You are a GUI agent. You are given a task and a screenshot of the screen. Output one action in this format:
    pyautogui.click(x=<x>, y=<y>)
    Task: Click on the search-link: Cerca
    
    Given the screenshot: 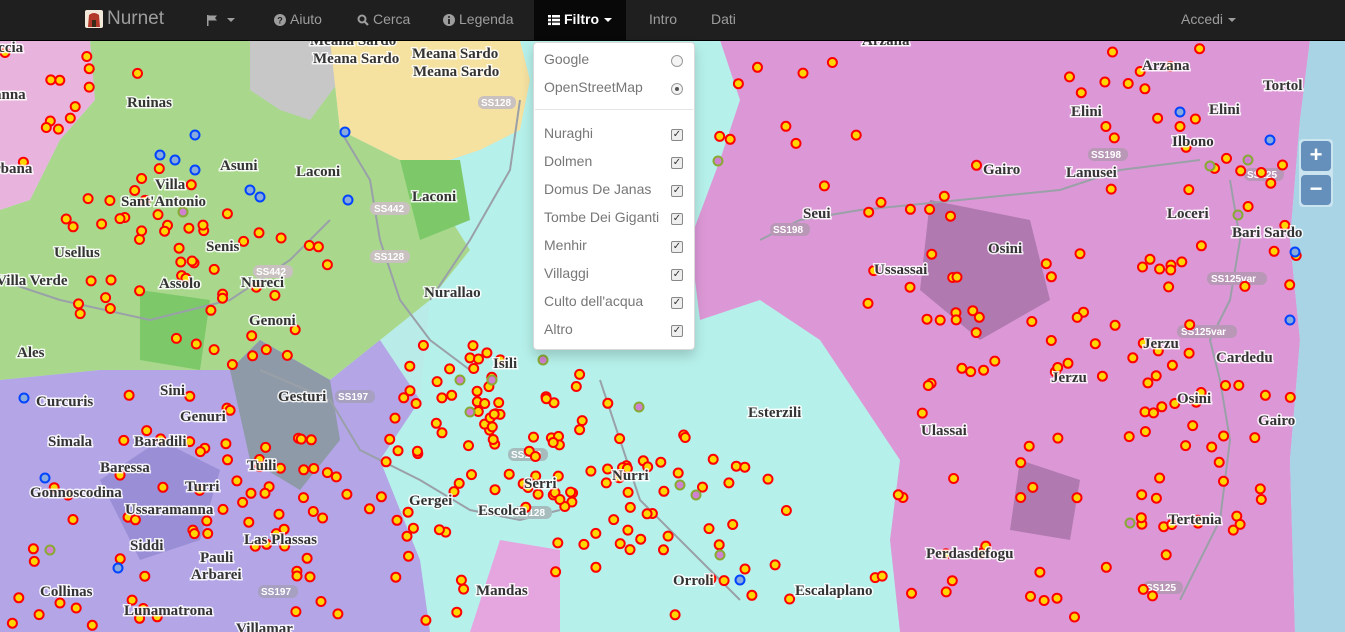 What is the action you would take?
    pyautogui.click(x=383, y=20)
    